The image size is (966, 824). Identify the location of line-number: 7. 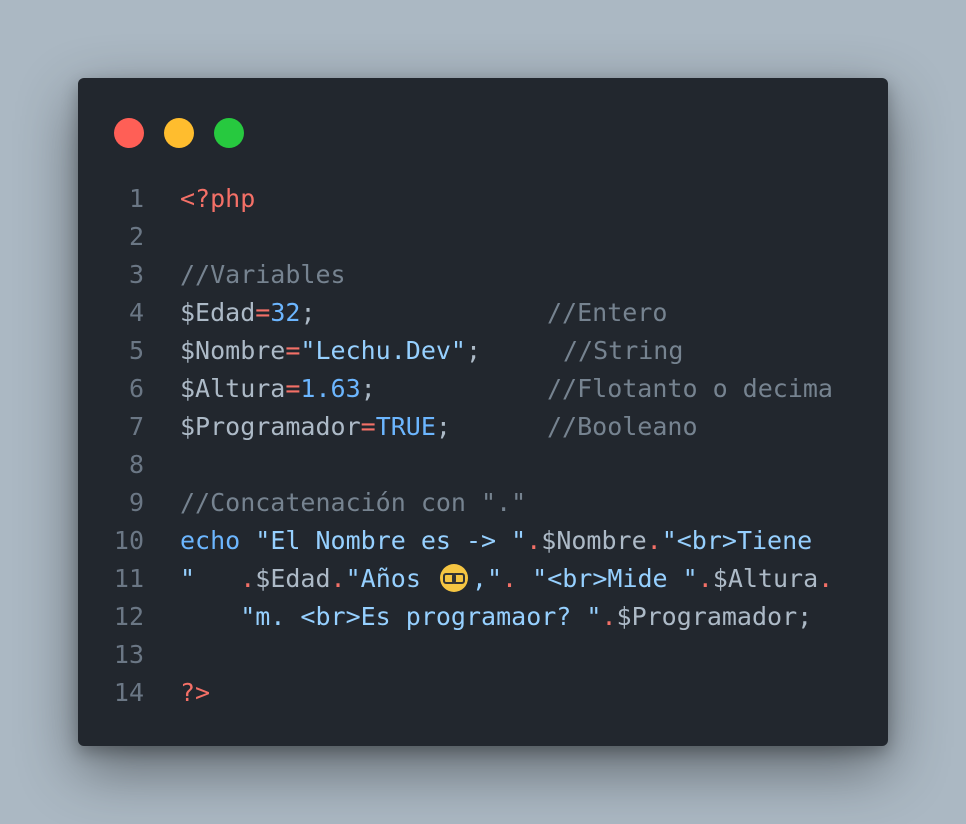
(136, 426).